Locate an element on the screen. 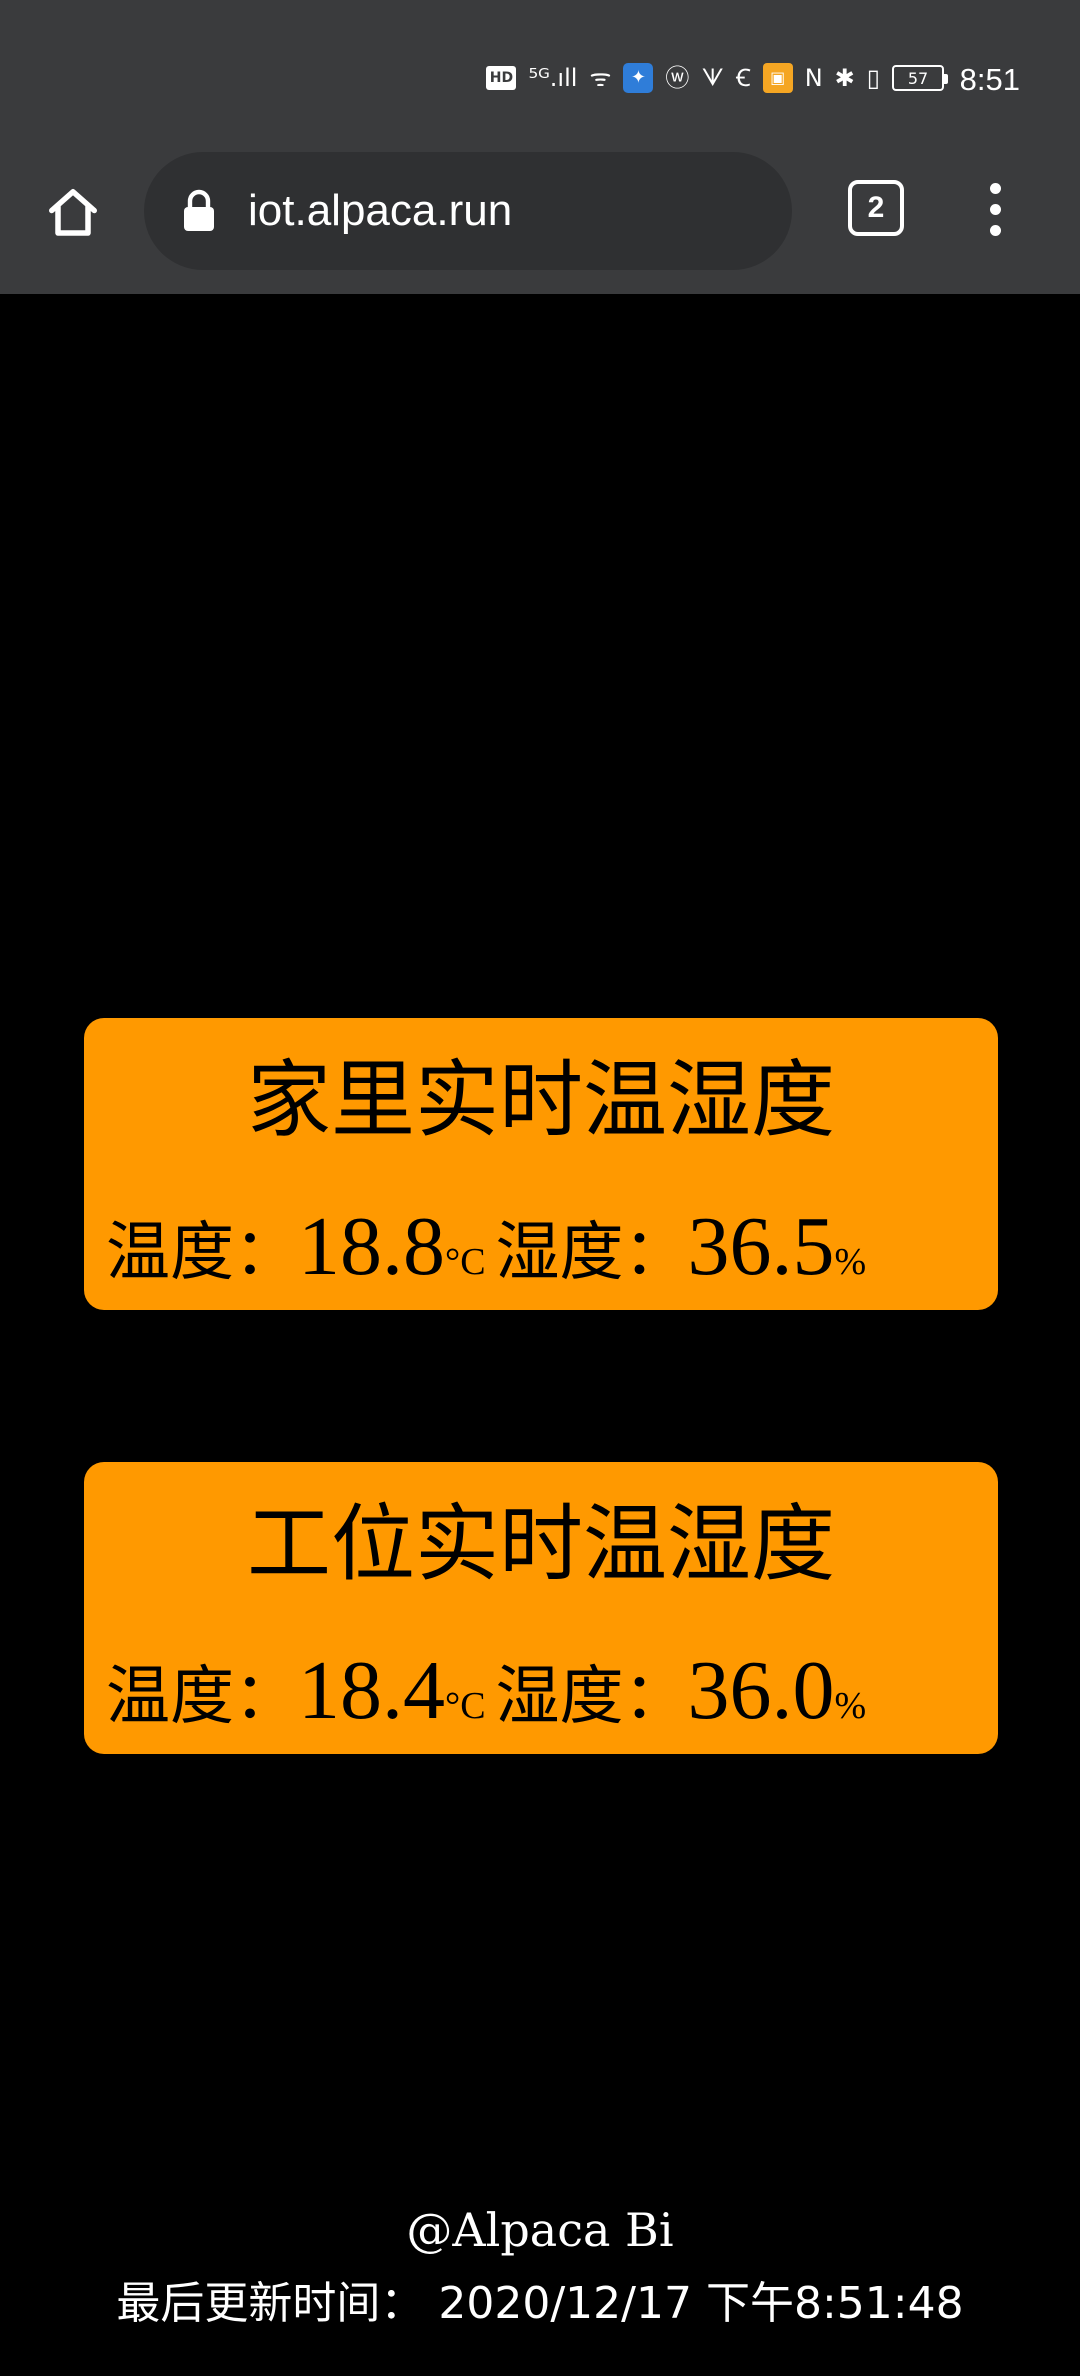 This screenshot has height=2376, width=1080. battery-level: 57 is located at coordinates (918, 78).